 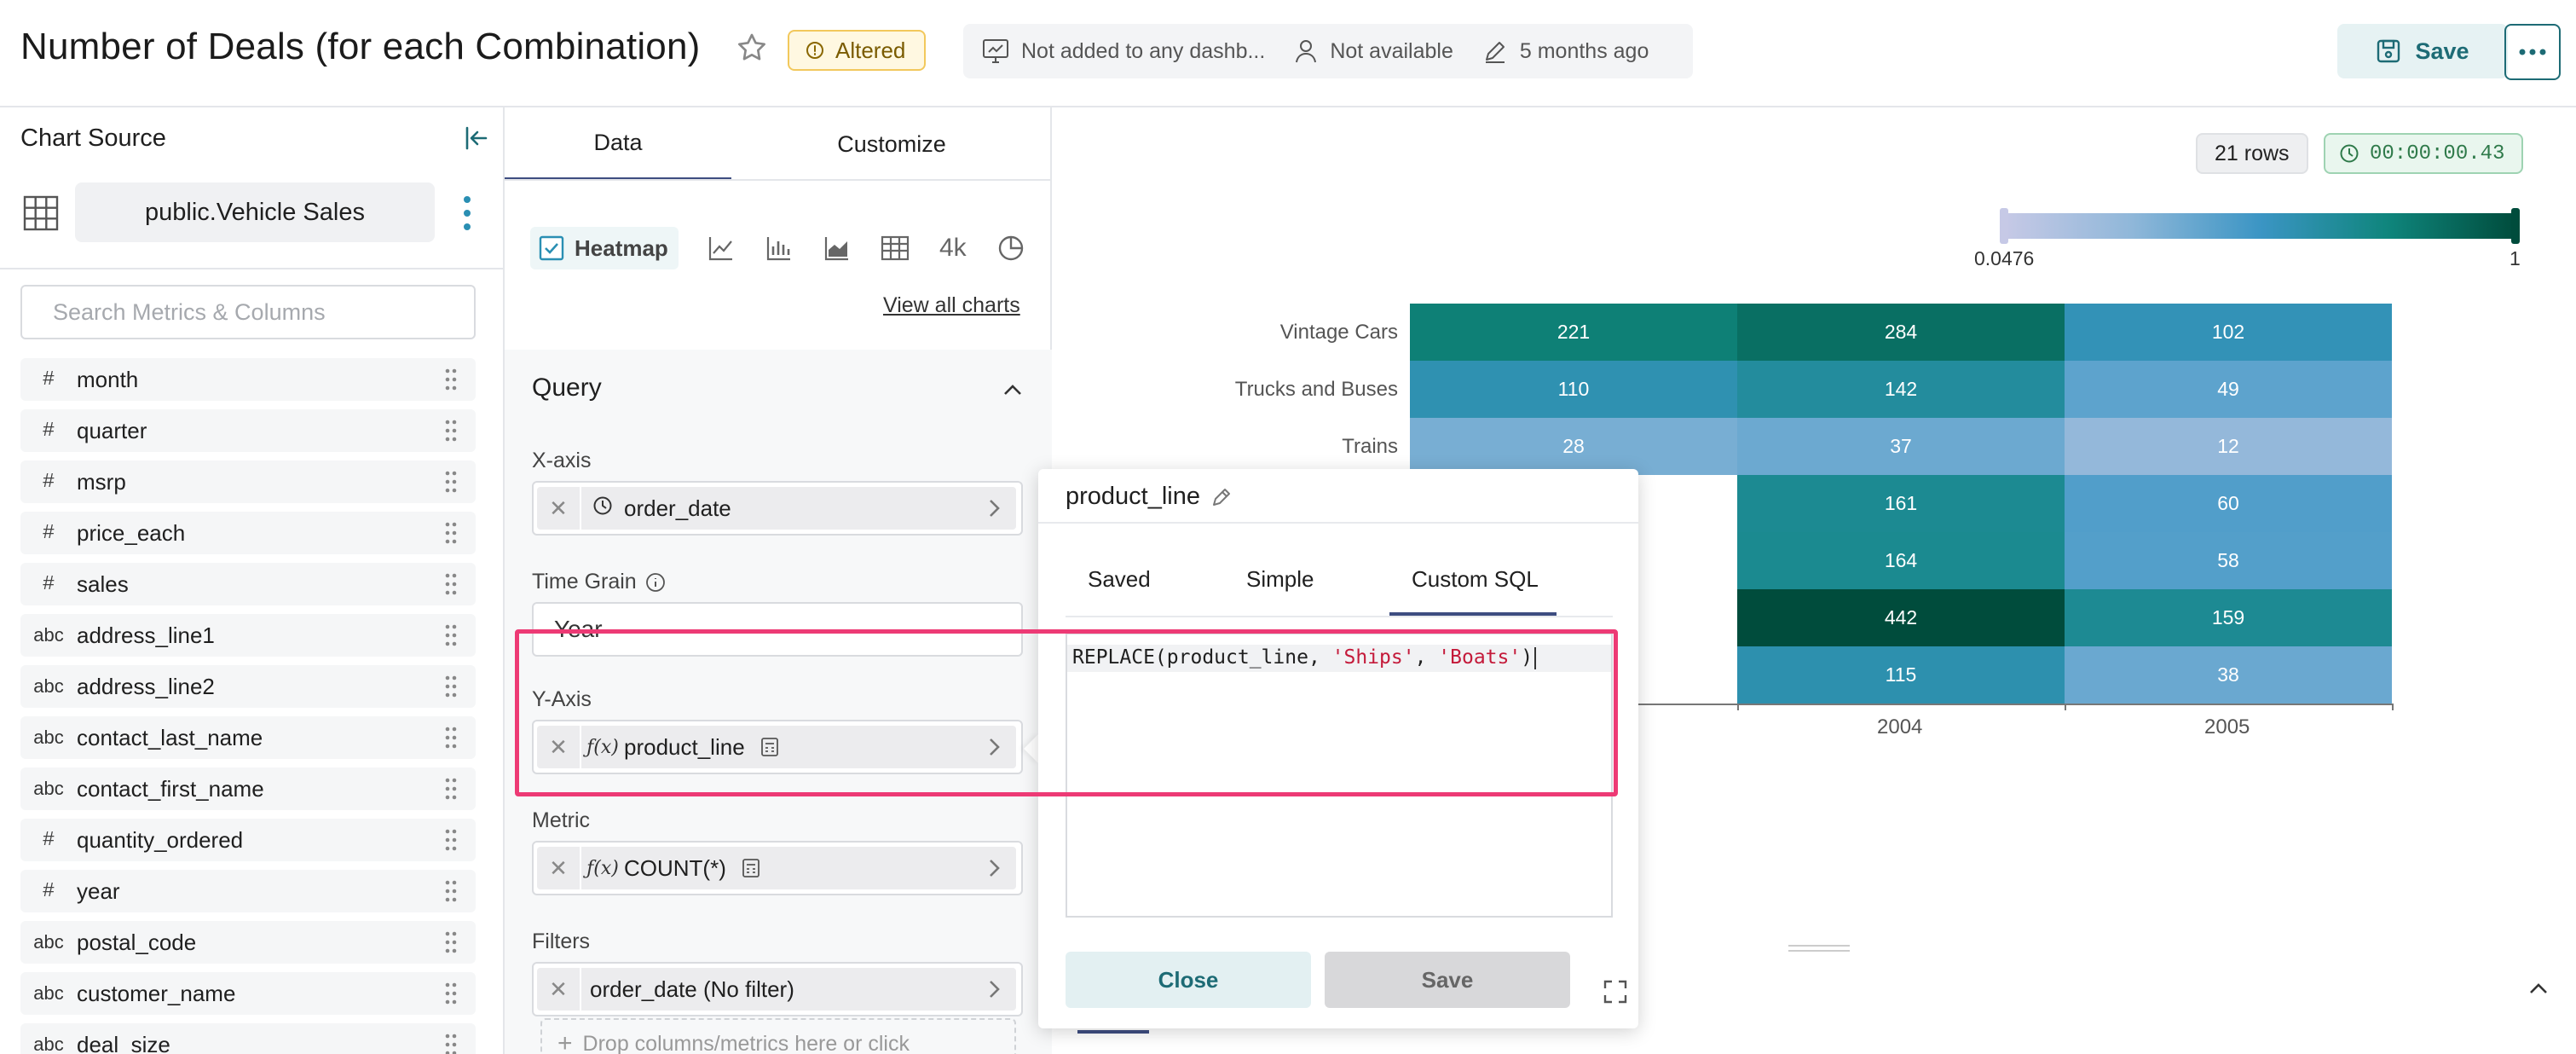 What do you see at coordinates (248, 430) in the screenshot?
I see `list-item: # quarter` at bounding box center [248, 430].